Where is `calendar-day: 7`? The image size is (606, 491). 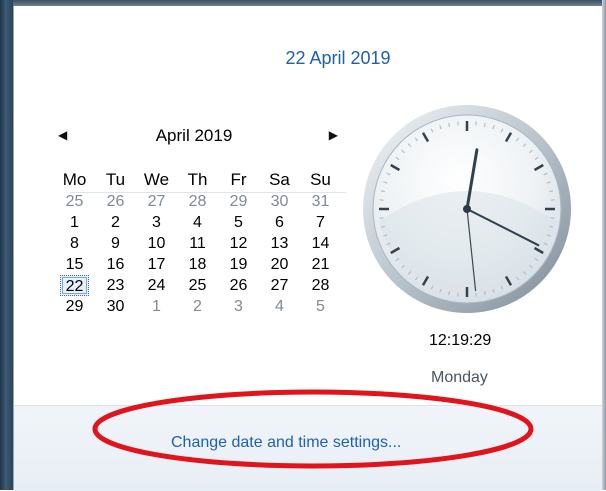 calendar-day: 7 is located at coordinates (320, 222).